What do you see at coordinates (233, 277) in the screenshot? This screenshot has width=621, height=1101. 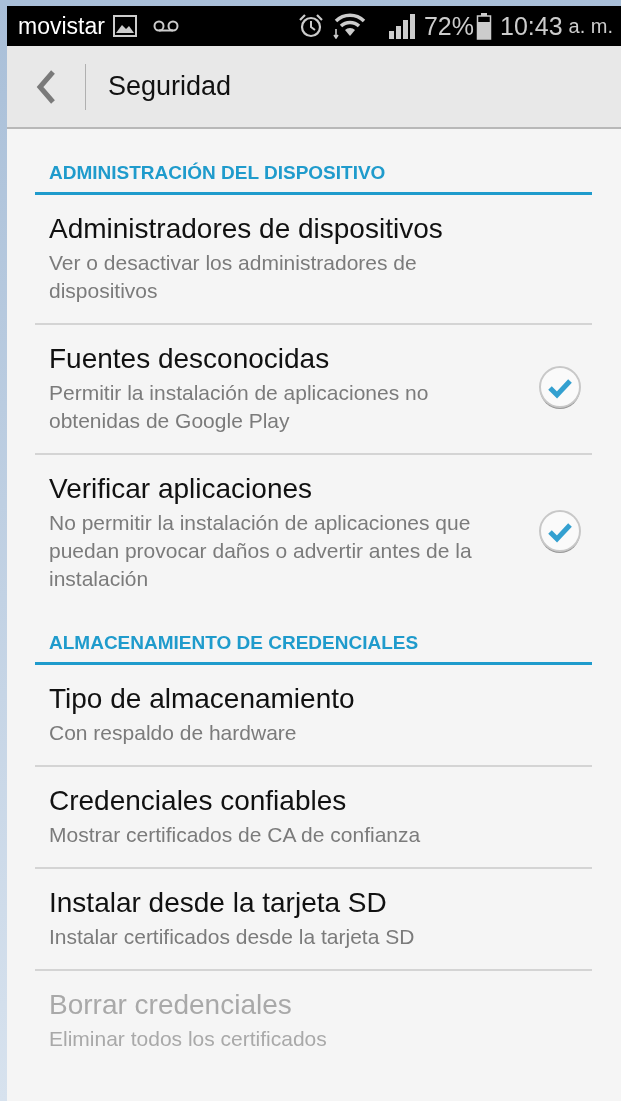 I see `item-summary: Ver o desactivar los administradores de dispositivos` at bounding box center [233, 277].